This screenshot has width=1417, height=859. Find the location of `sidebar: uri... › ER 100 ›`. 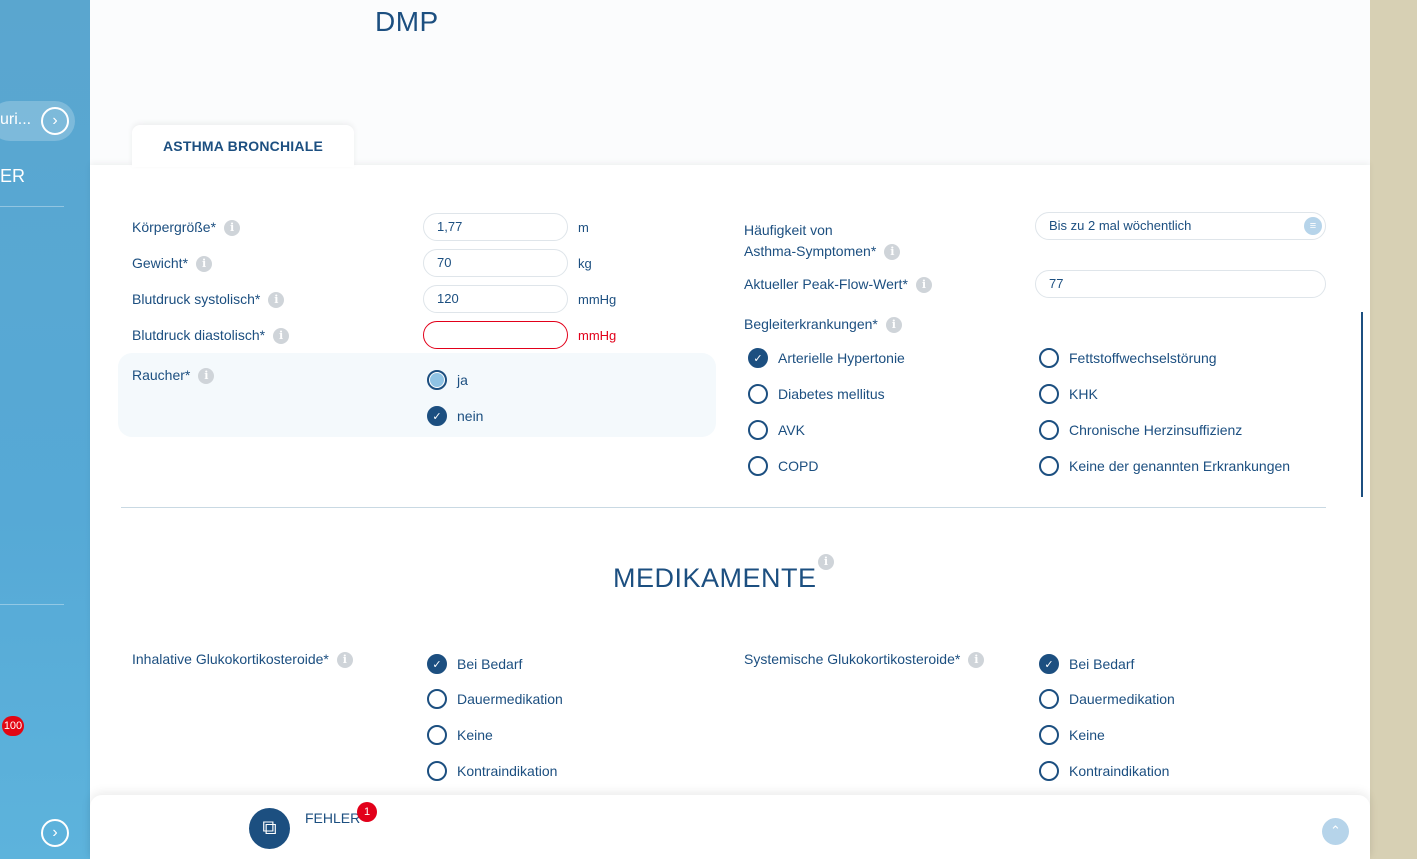

sidebar: uri... › ER 100 › is located at coordinates (45, 429).